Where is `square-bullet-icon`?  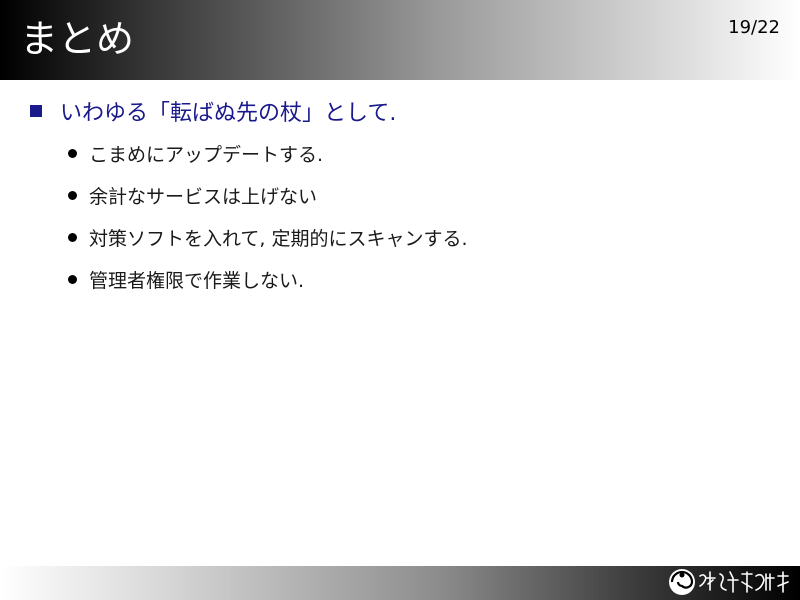 square-bullet-icon is located at coordinates (36, 111).